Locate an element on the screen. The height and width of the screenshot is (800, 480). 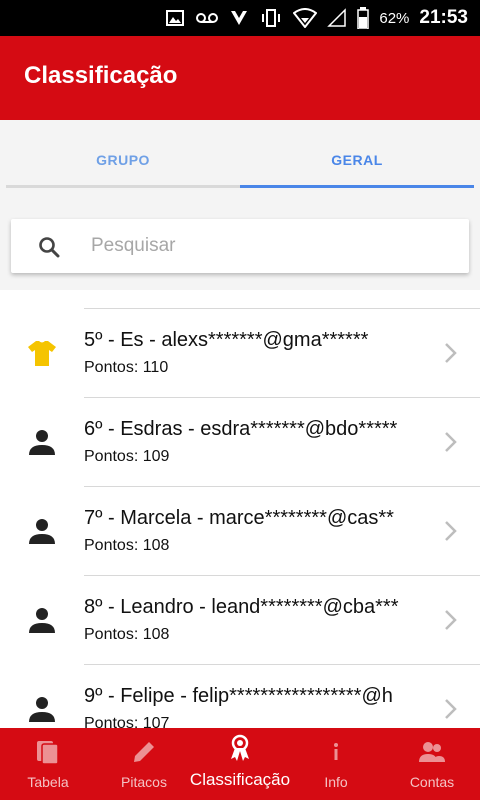
nav-label: Contas is located at coordinates (432, 782).